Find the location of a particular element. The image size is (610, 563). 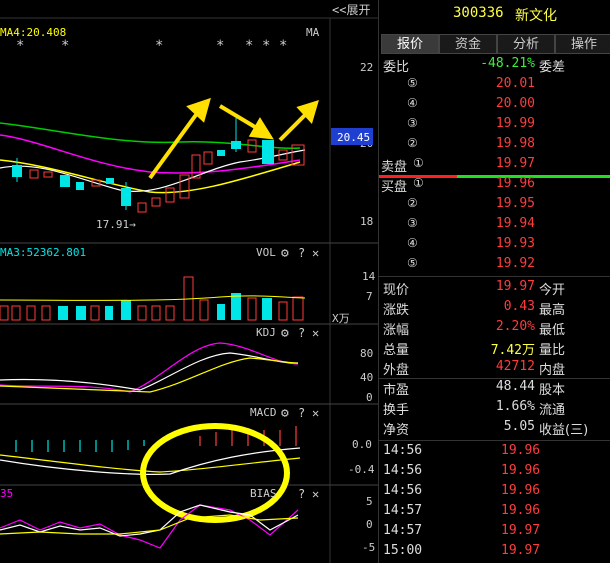

bias-axis-neg5: -5 is located at coordinates (368, 547).